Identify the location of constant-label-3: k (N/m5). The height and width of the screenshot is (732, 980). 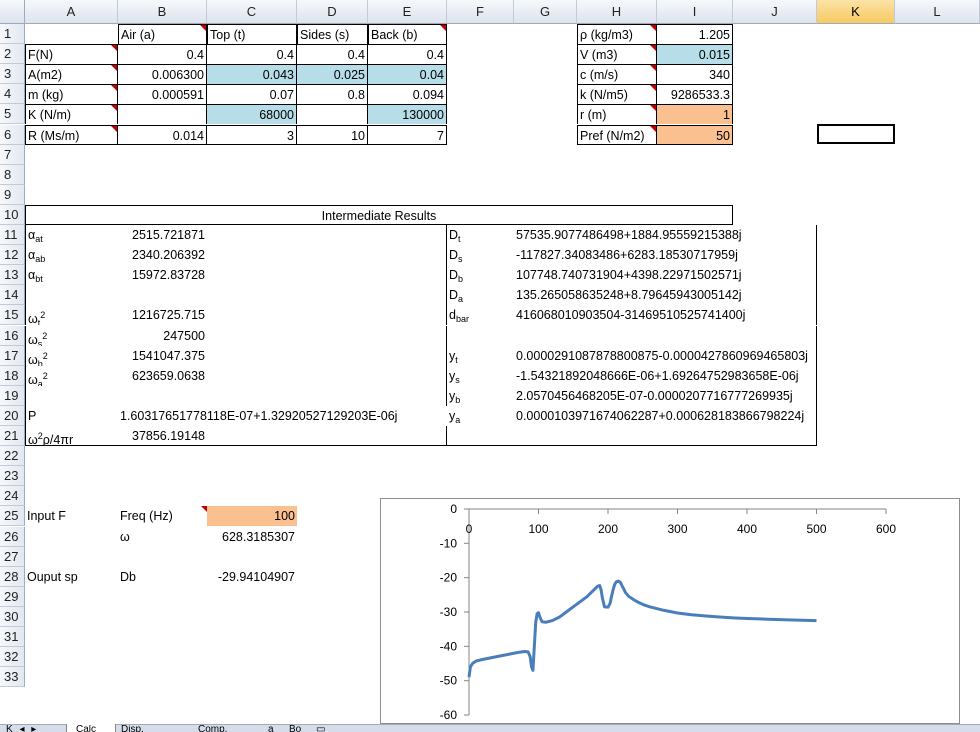
(617, 94).